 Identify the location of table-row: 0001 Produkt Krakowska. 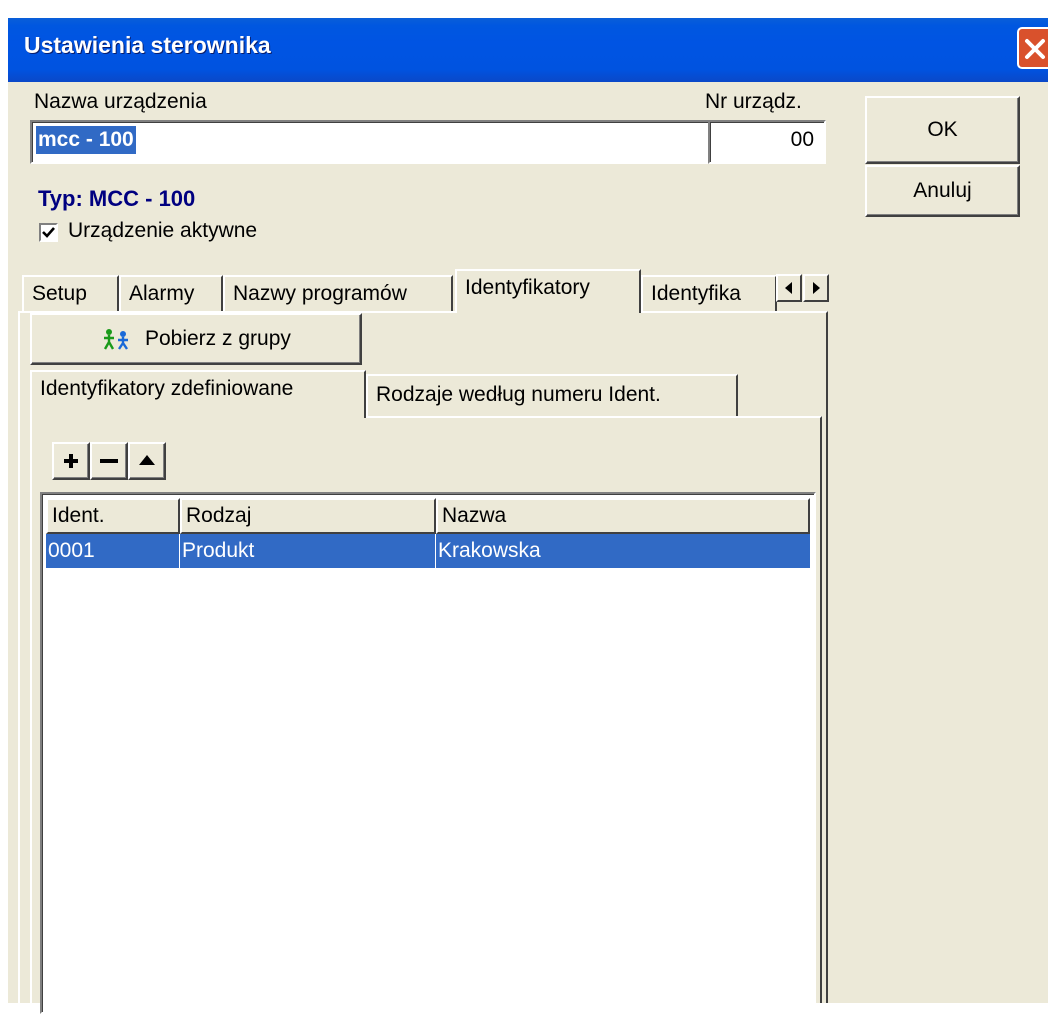
(428, 551).